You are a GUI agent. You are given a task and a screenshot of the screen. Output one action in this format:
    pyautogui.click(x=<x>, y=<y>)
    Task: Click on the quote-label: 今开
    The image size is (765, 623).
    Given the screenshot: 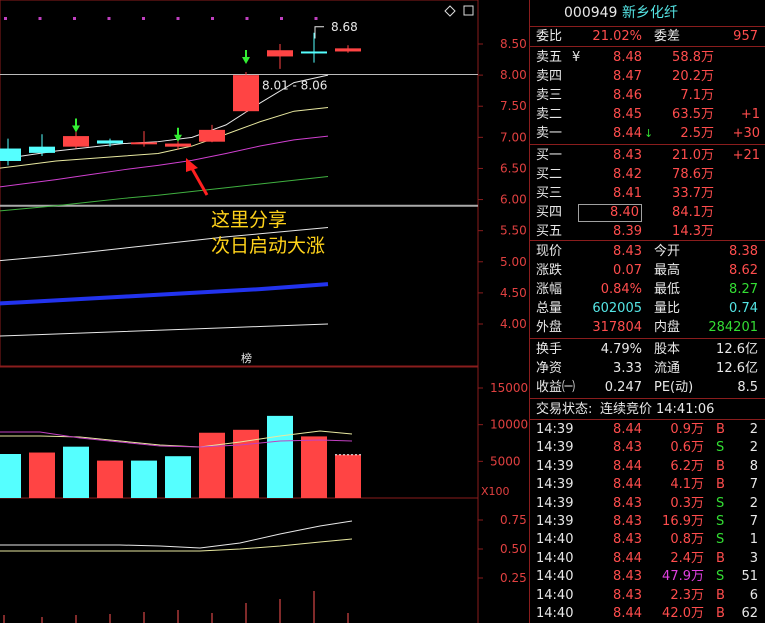 What is the action you would take?
    pyautogui.click(x=667, y=251)
    